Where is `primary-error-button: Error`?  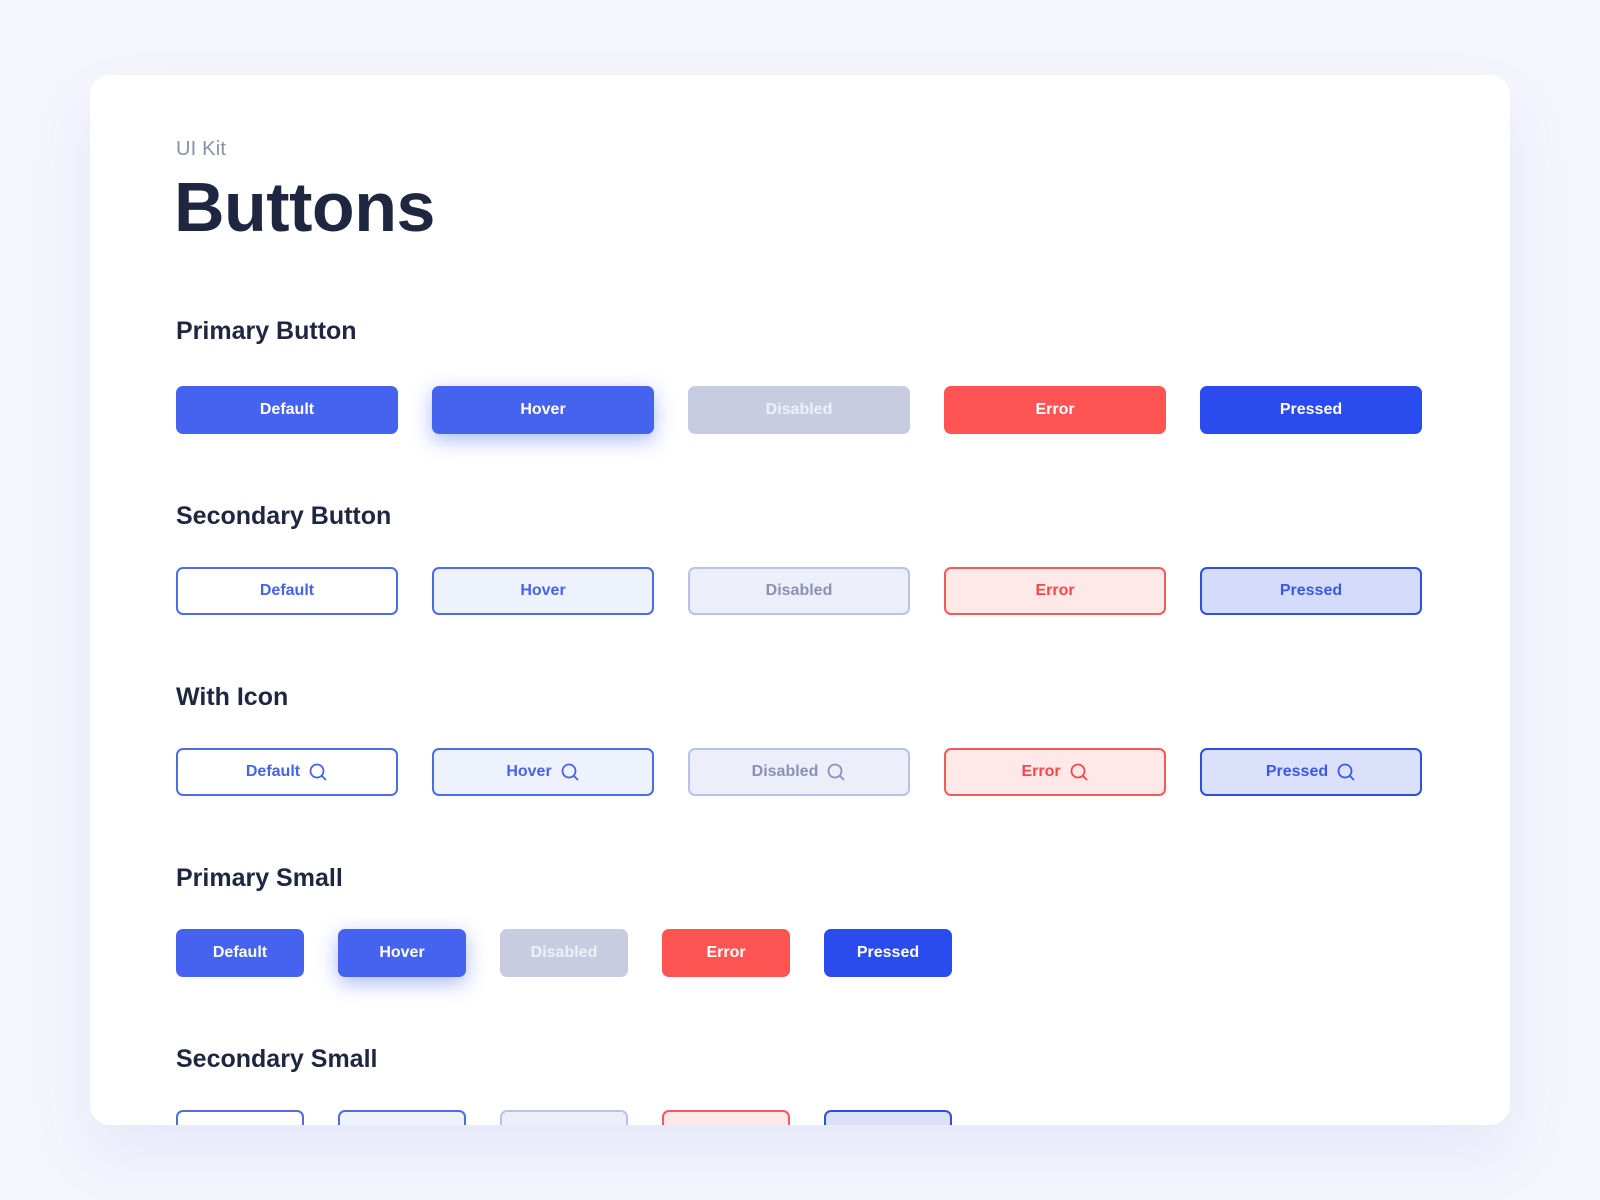 primary-error-button: Error is located at coordinates (1055, 410).